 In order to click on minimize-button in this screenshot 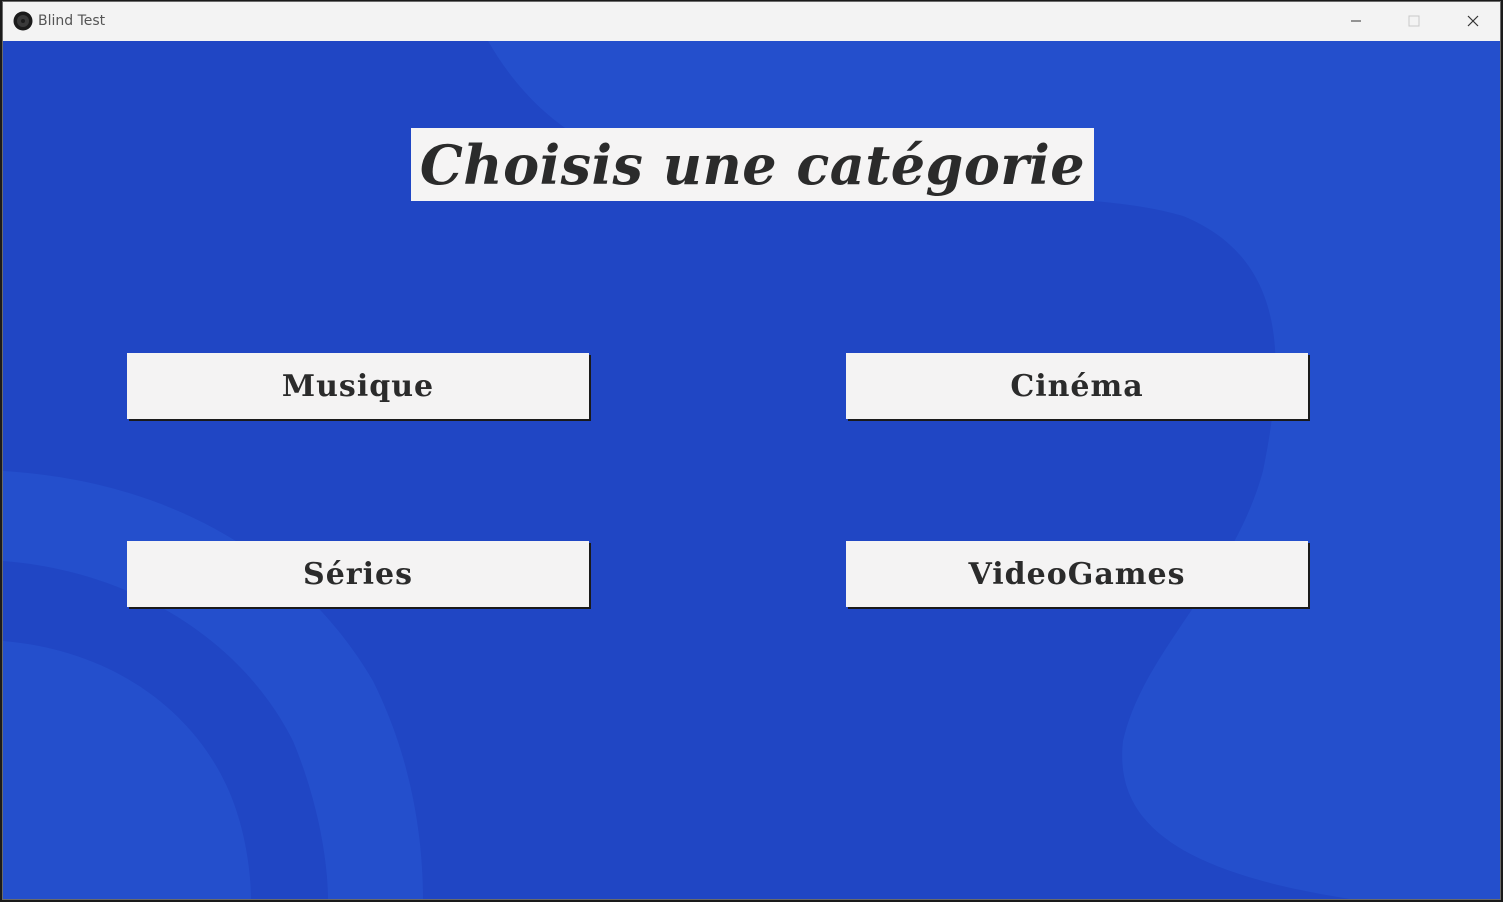, I will do `click(1356, 21)`.